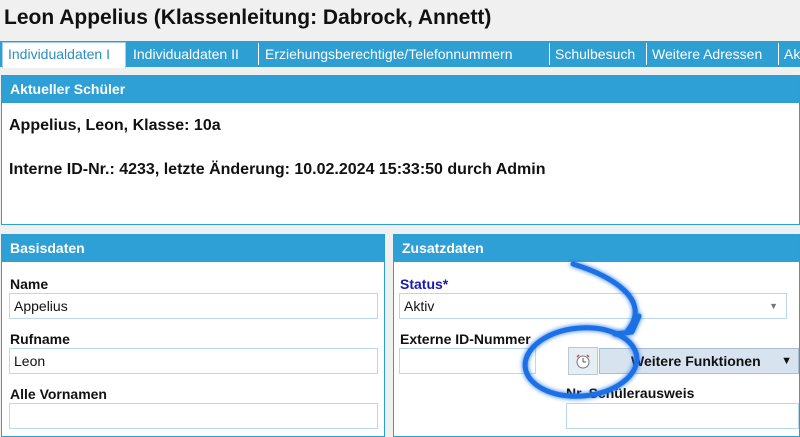 The width and height of the screenshot is (800, 437). What do you see at coordinates (682, 416) in the screenshot?
I see `nr-ausweis-input` at bounding box center [682, 416].